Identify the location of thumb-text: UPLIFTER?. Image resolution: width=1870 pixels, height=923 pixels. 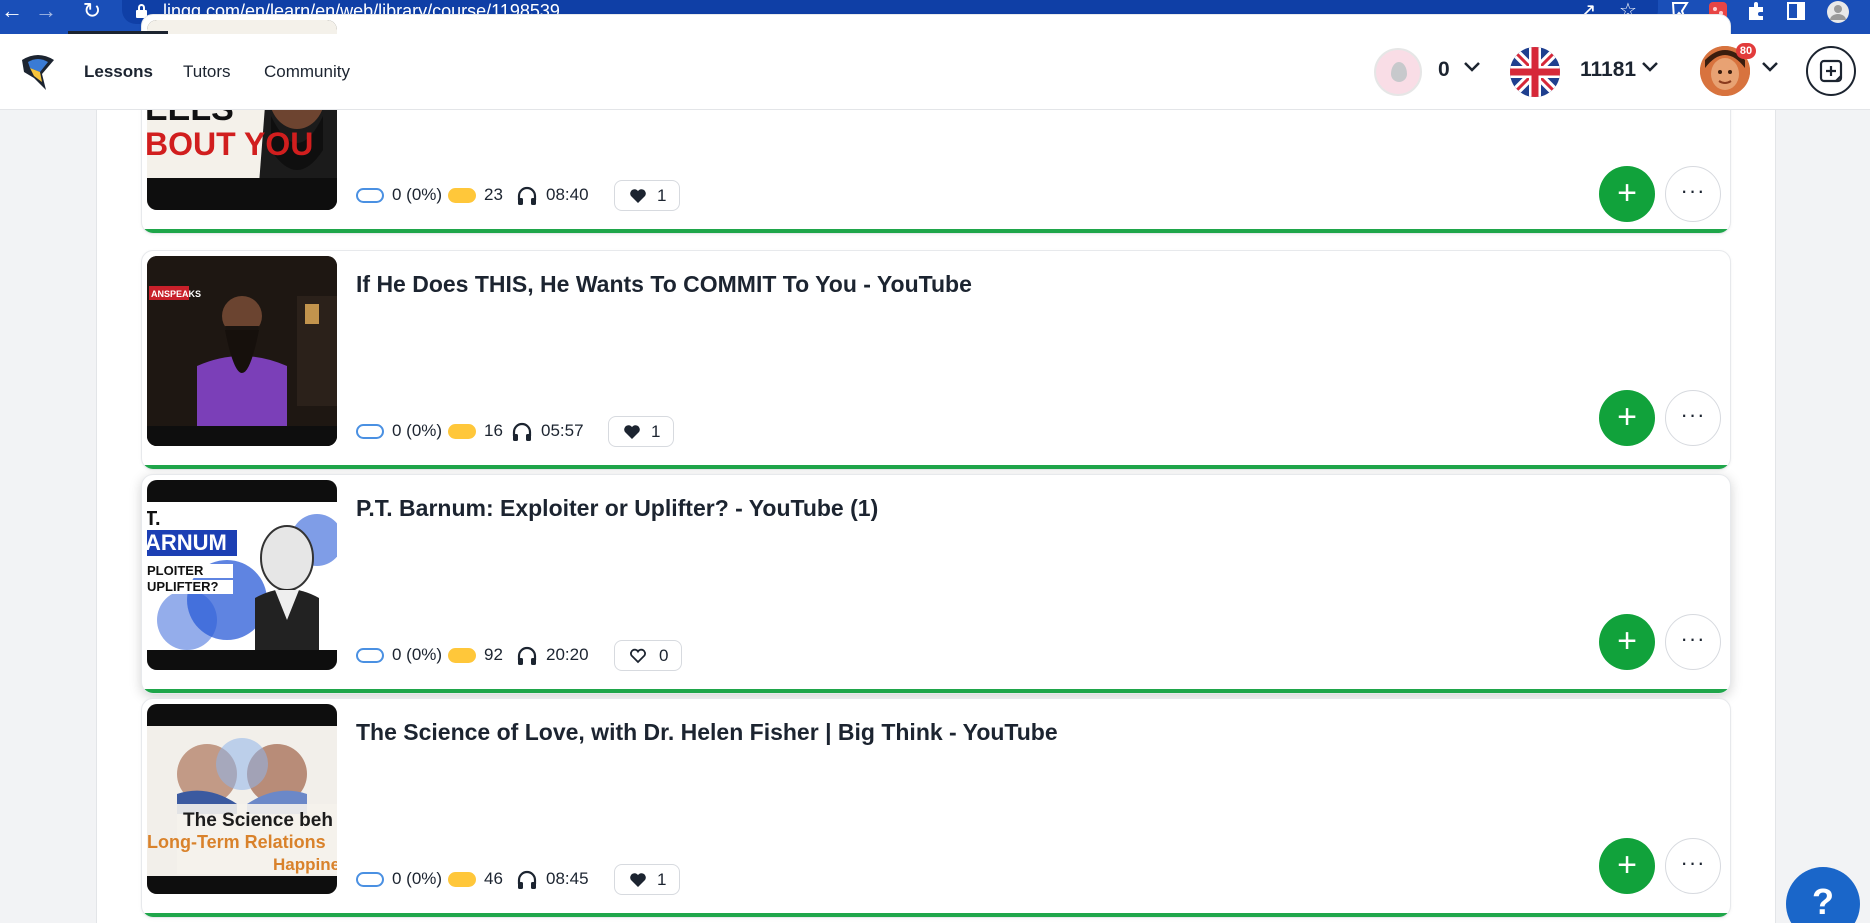
(183, 586).